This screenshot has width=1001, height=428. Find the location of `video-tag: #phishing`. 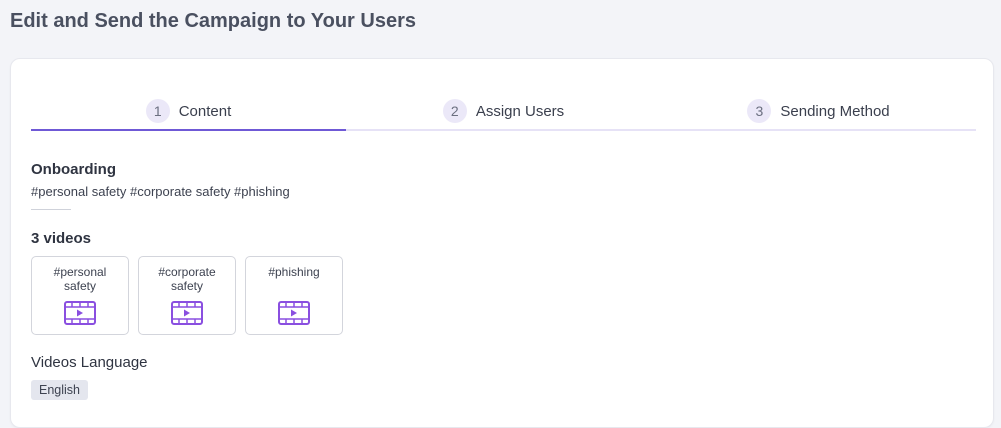

video-tag: #phishing is located at coordinates (294, 272).